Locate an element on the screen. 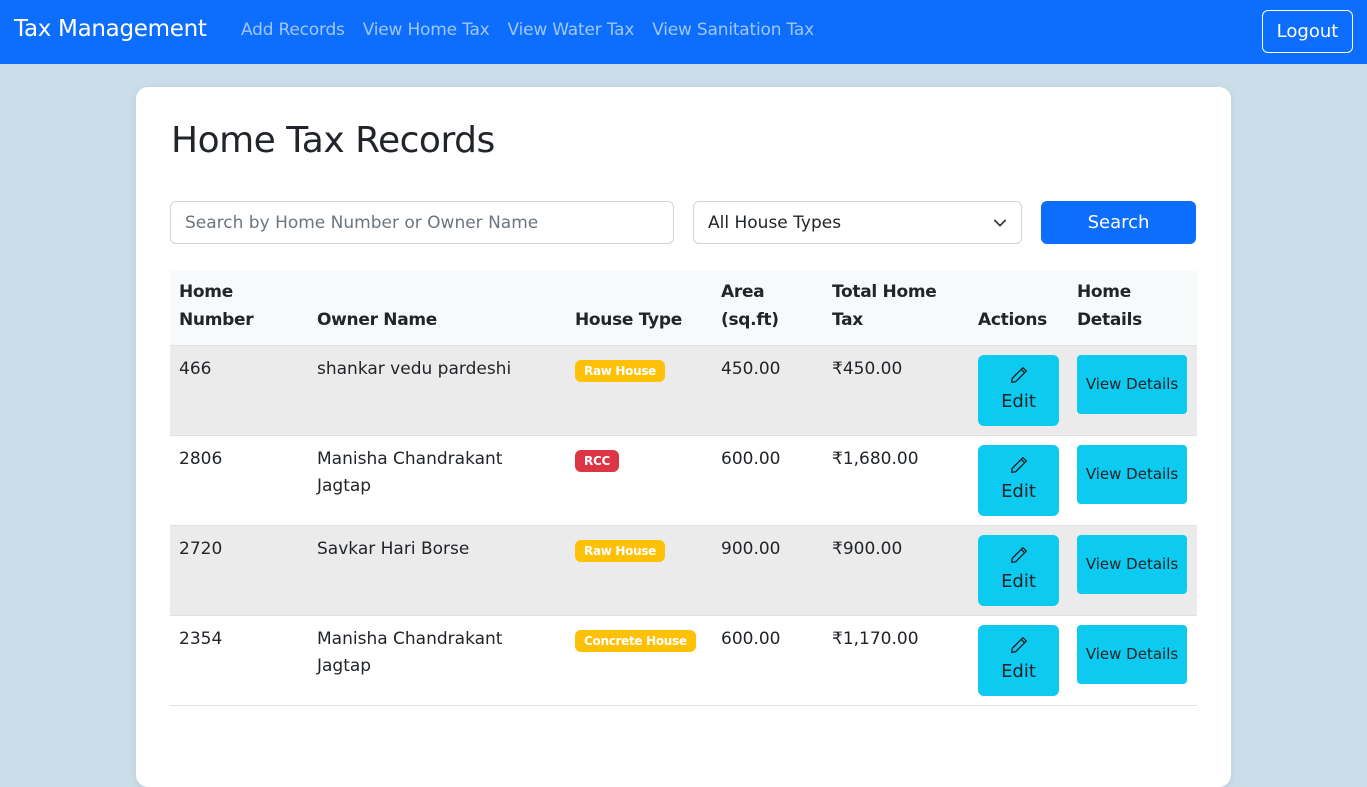  search-input is located at coordinates (422, 222).